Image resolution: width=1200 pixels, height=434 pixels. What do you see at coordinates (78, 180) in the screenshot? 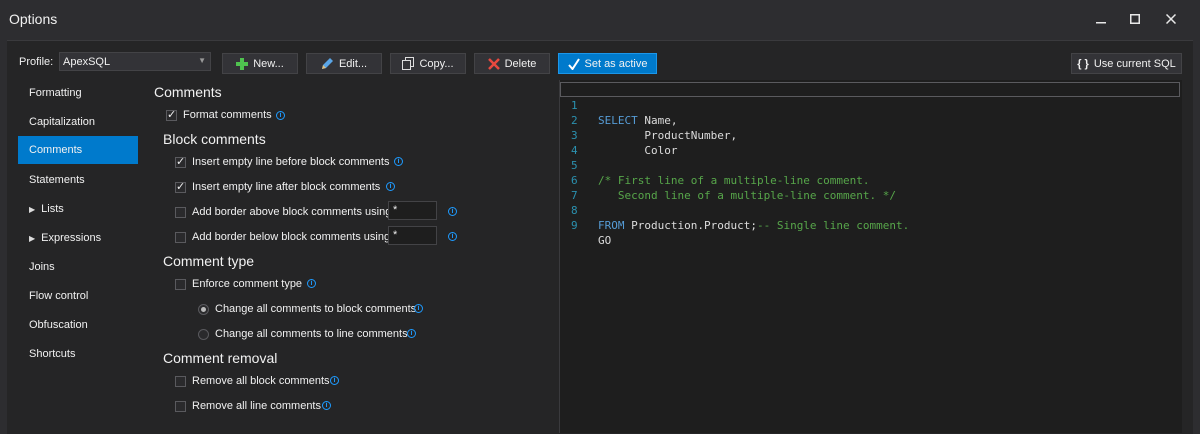
I see `nav-item-statements: Statements` at bounding box center [78, 180].